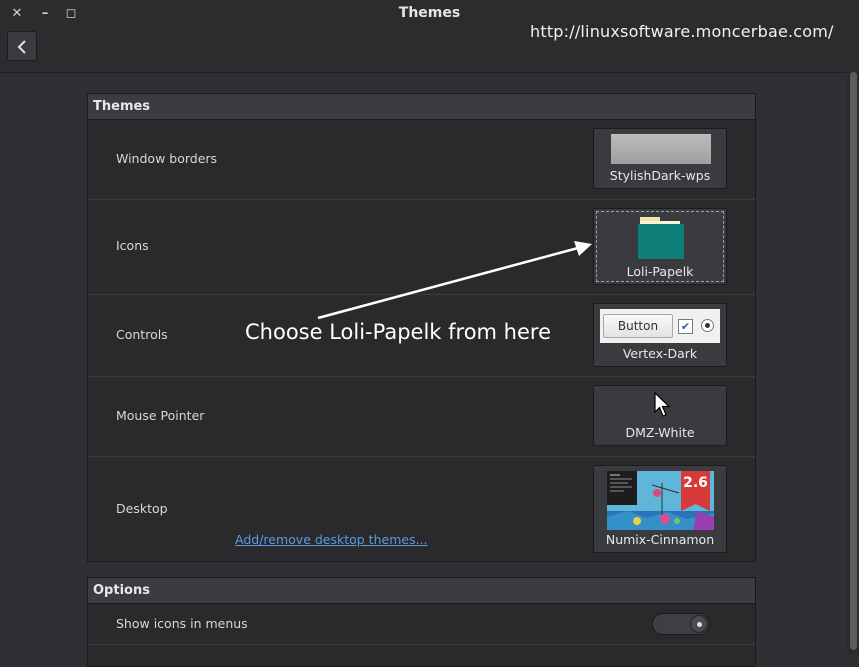  What do you see at coordinates (421, 591) in the screenshot?
I see `options-header: Options` at bounding box center [421, 591].